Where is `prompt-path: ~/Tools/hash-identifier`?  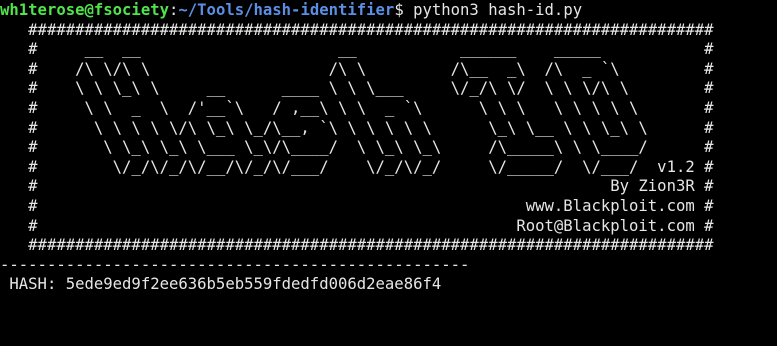 prompt-path: ~/Tools/hash-identifier is located at coordinates (286, 10).